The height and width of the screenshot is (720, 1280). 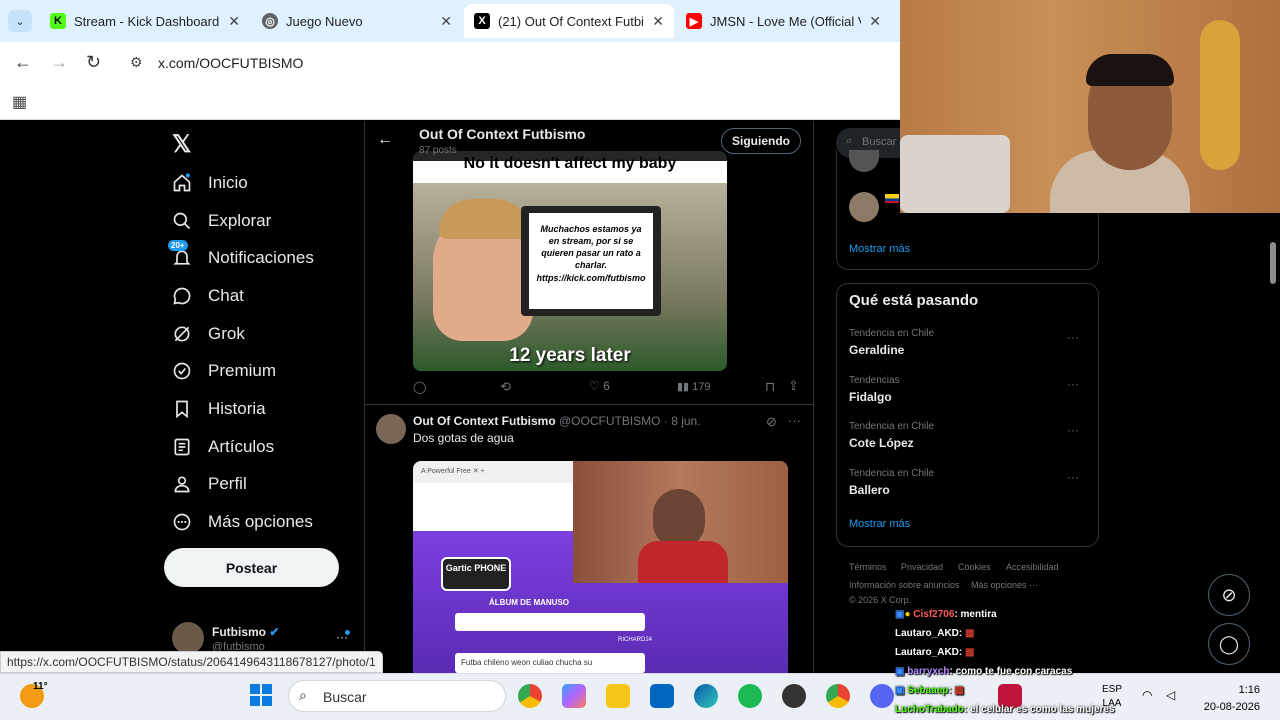 What do you see at coordinates (783, 21) in the screenshot?
I see `tab-youtube: ▶ JMSN - Love Me (Official V ✕` at bounding box center [783, 21].